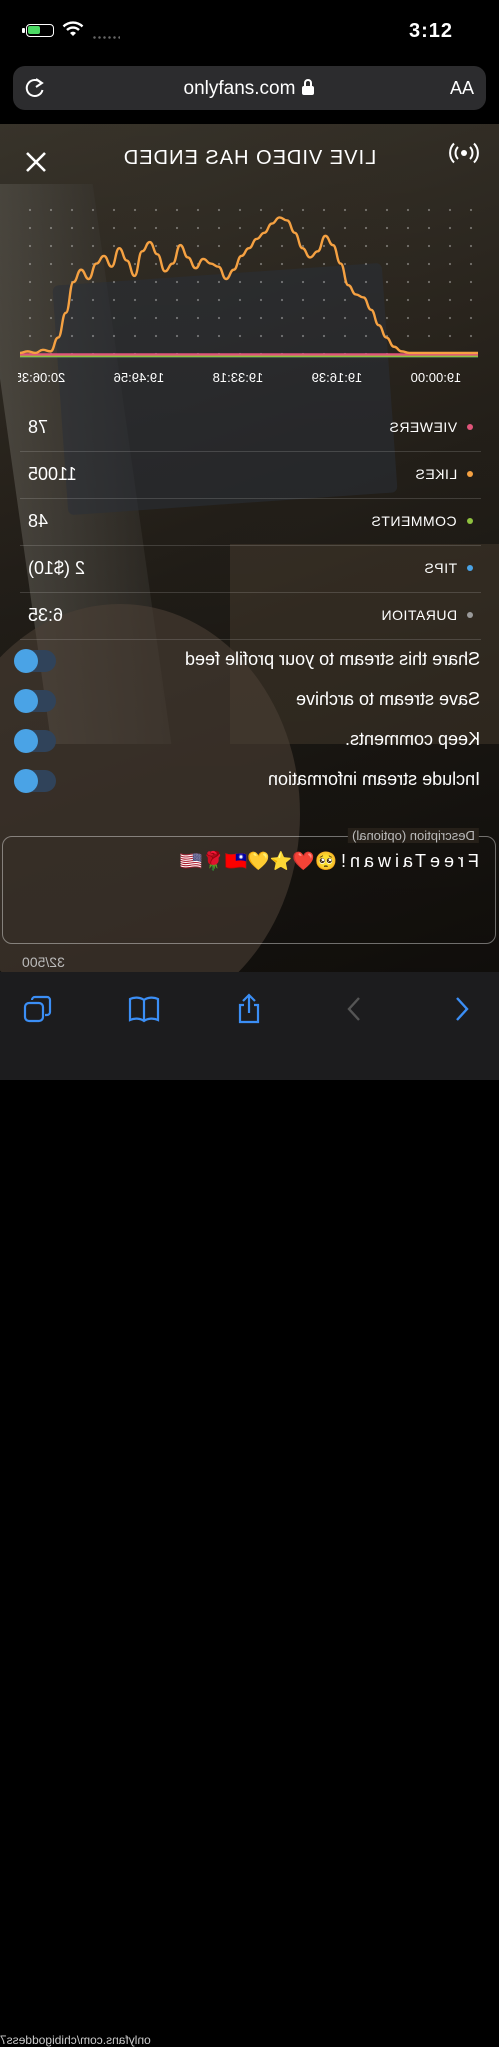 Image resolution: width=499 pixels, height=2047 pixels. Describe the element at coordinates (281, 861) in the screenshot. I see `description-emoji: ⭐` at that location.